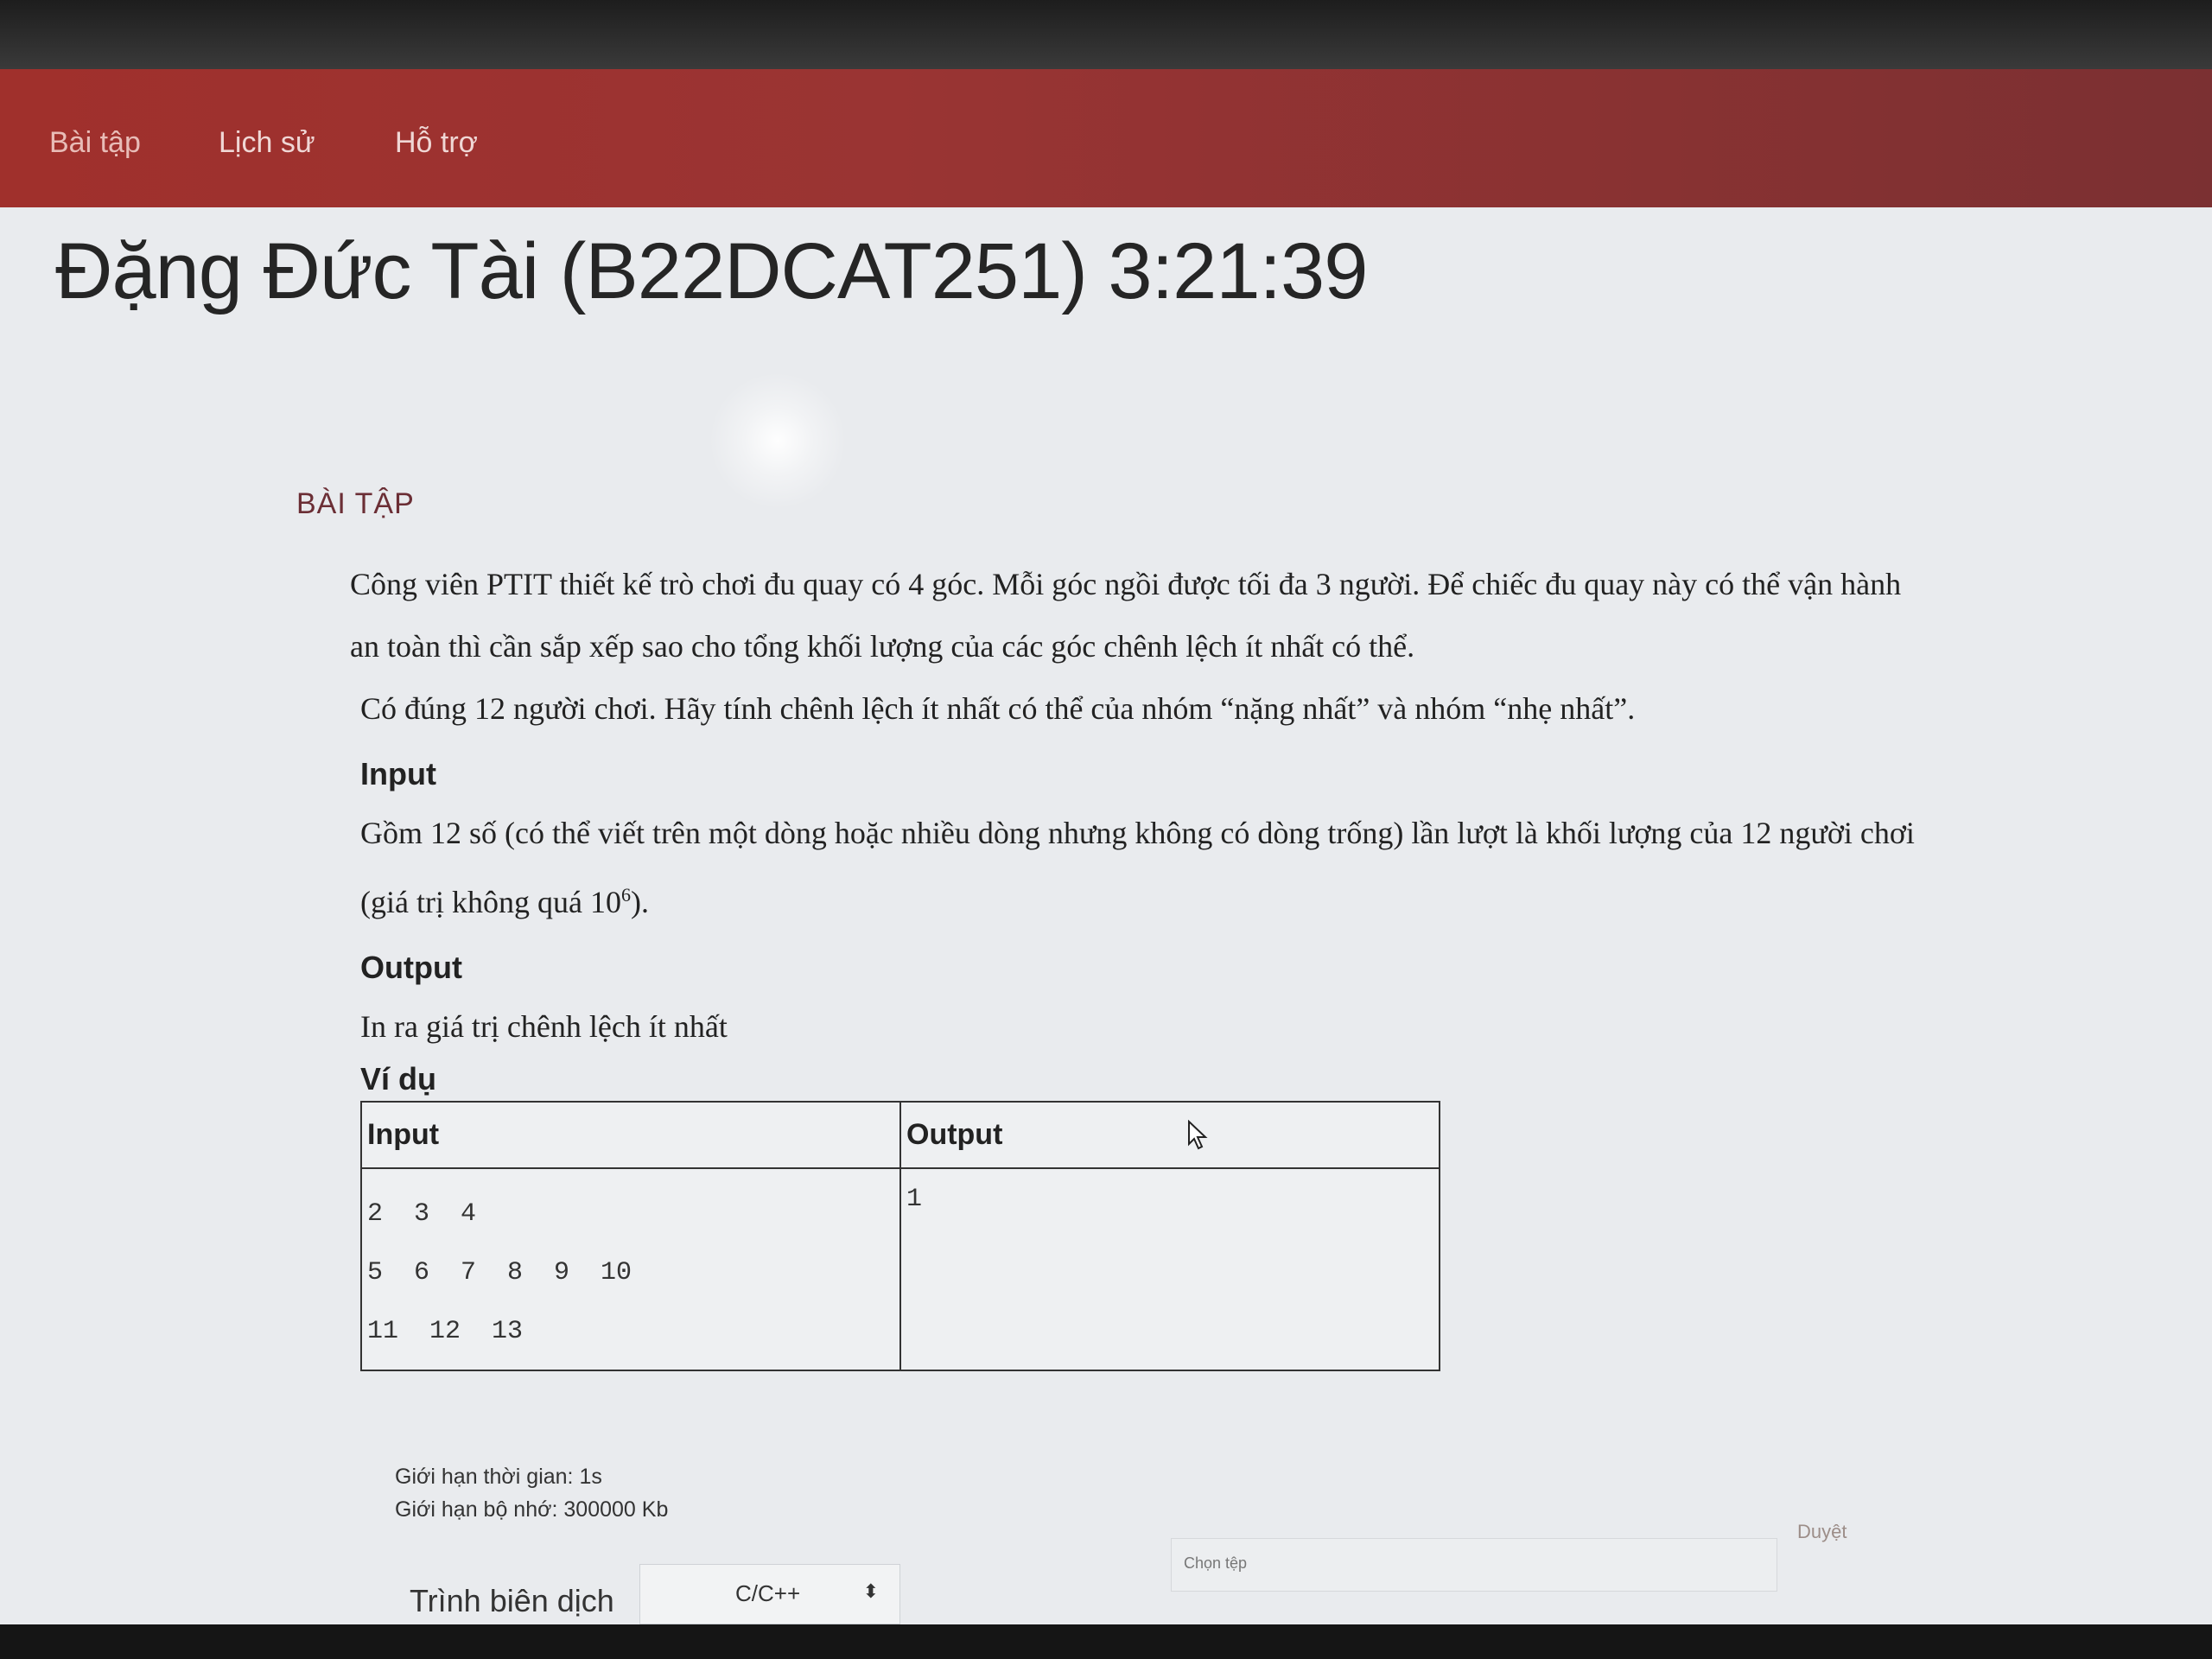 Image resolution: width=2212 pixels, height=1659 pixels. Describe the element at coordinates (1169, 1135) in the screenshot. I see `example-header-output: Output` at that location.